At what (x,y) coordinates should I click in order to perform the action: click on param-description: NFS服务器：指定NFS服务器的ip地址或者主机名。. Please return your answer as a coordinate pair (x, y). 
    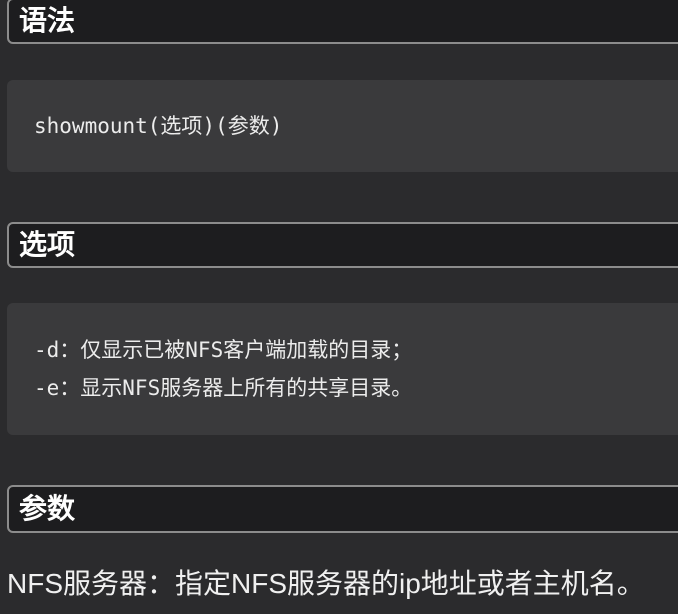
    Looking at the image, I should click on (326, 583).